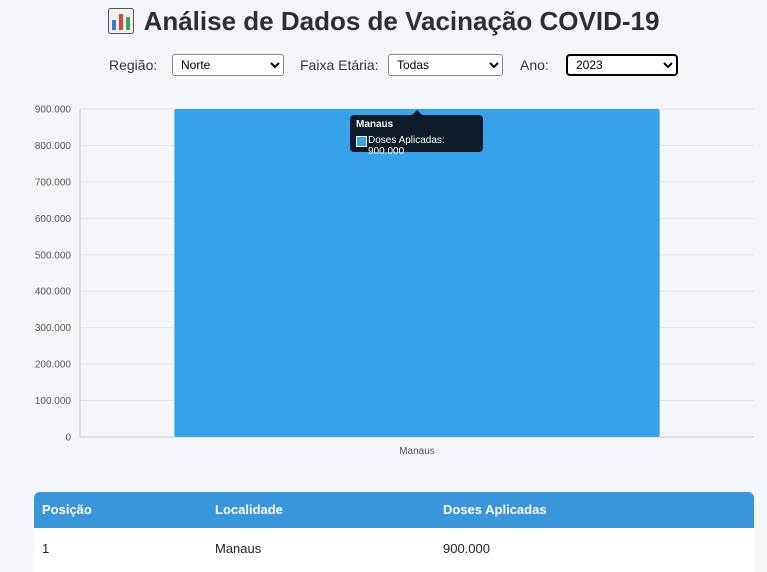  Describe the element at coordinates (622, 65) in the screenshot. I see `ano-select: 2023` at that location.